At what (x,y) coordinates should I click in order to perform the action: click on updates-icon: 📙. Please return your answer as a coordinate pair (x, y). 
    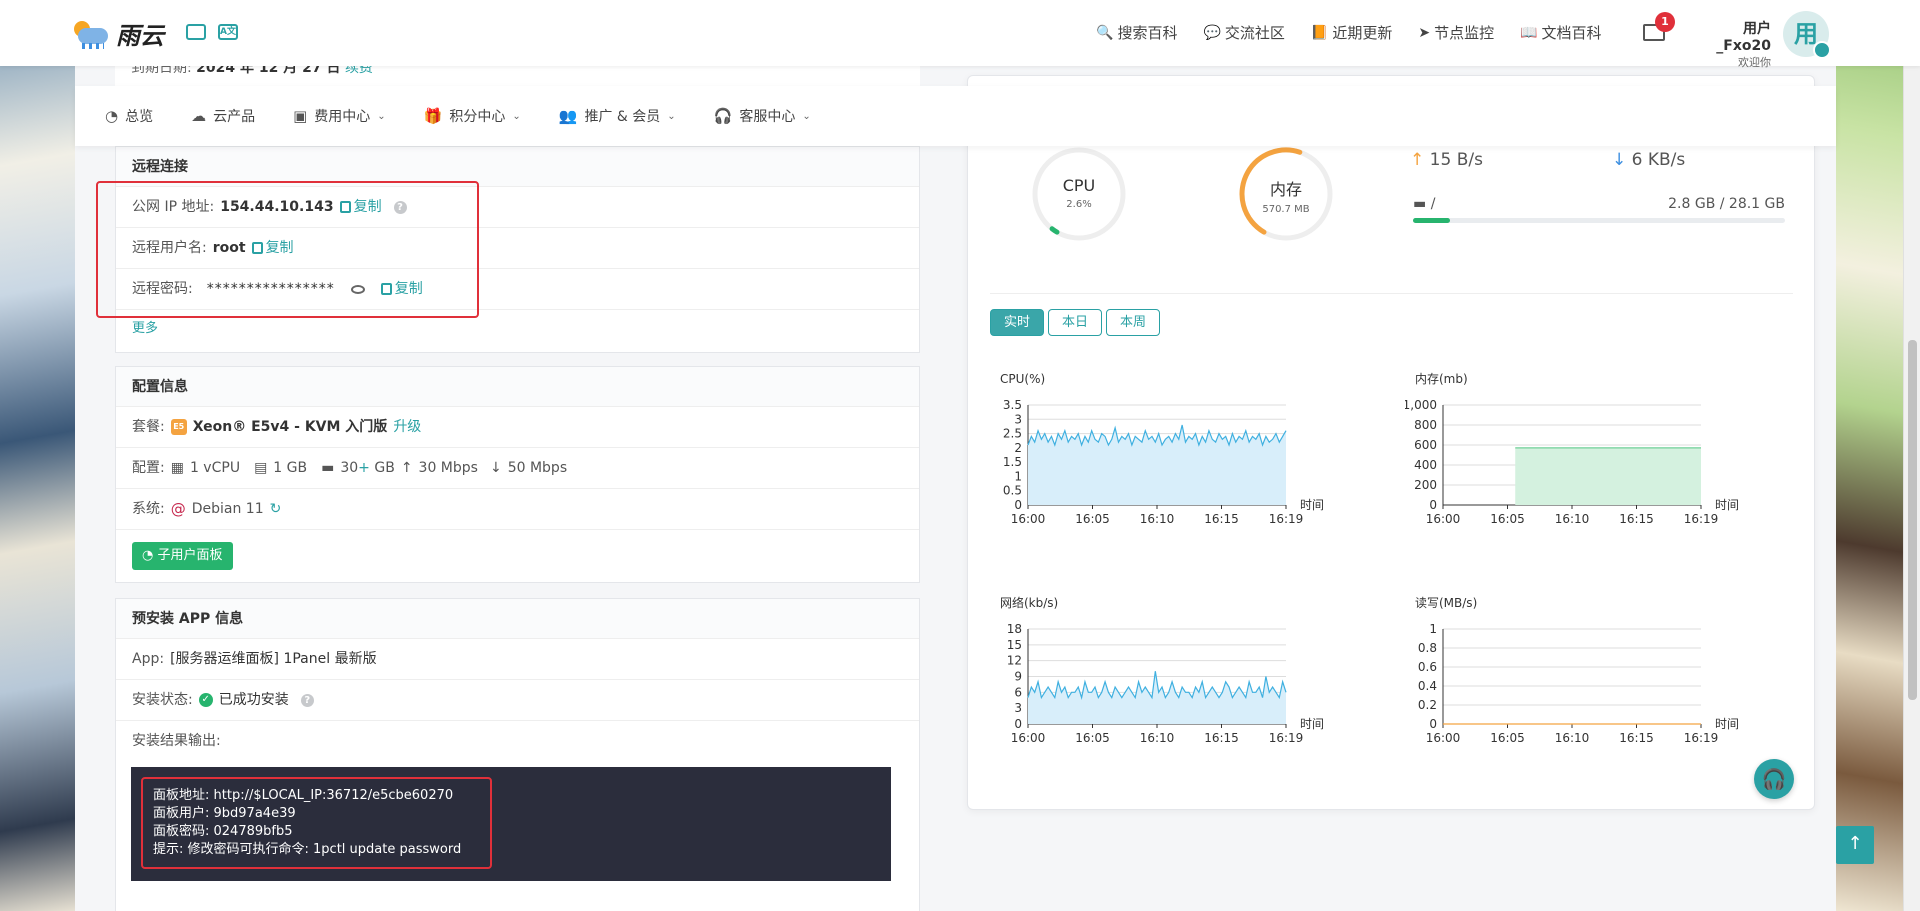
    Looking at the image, I should click on (1319, 32).